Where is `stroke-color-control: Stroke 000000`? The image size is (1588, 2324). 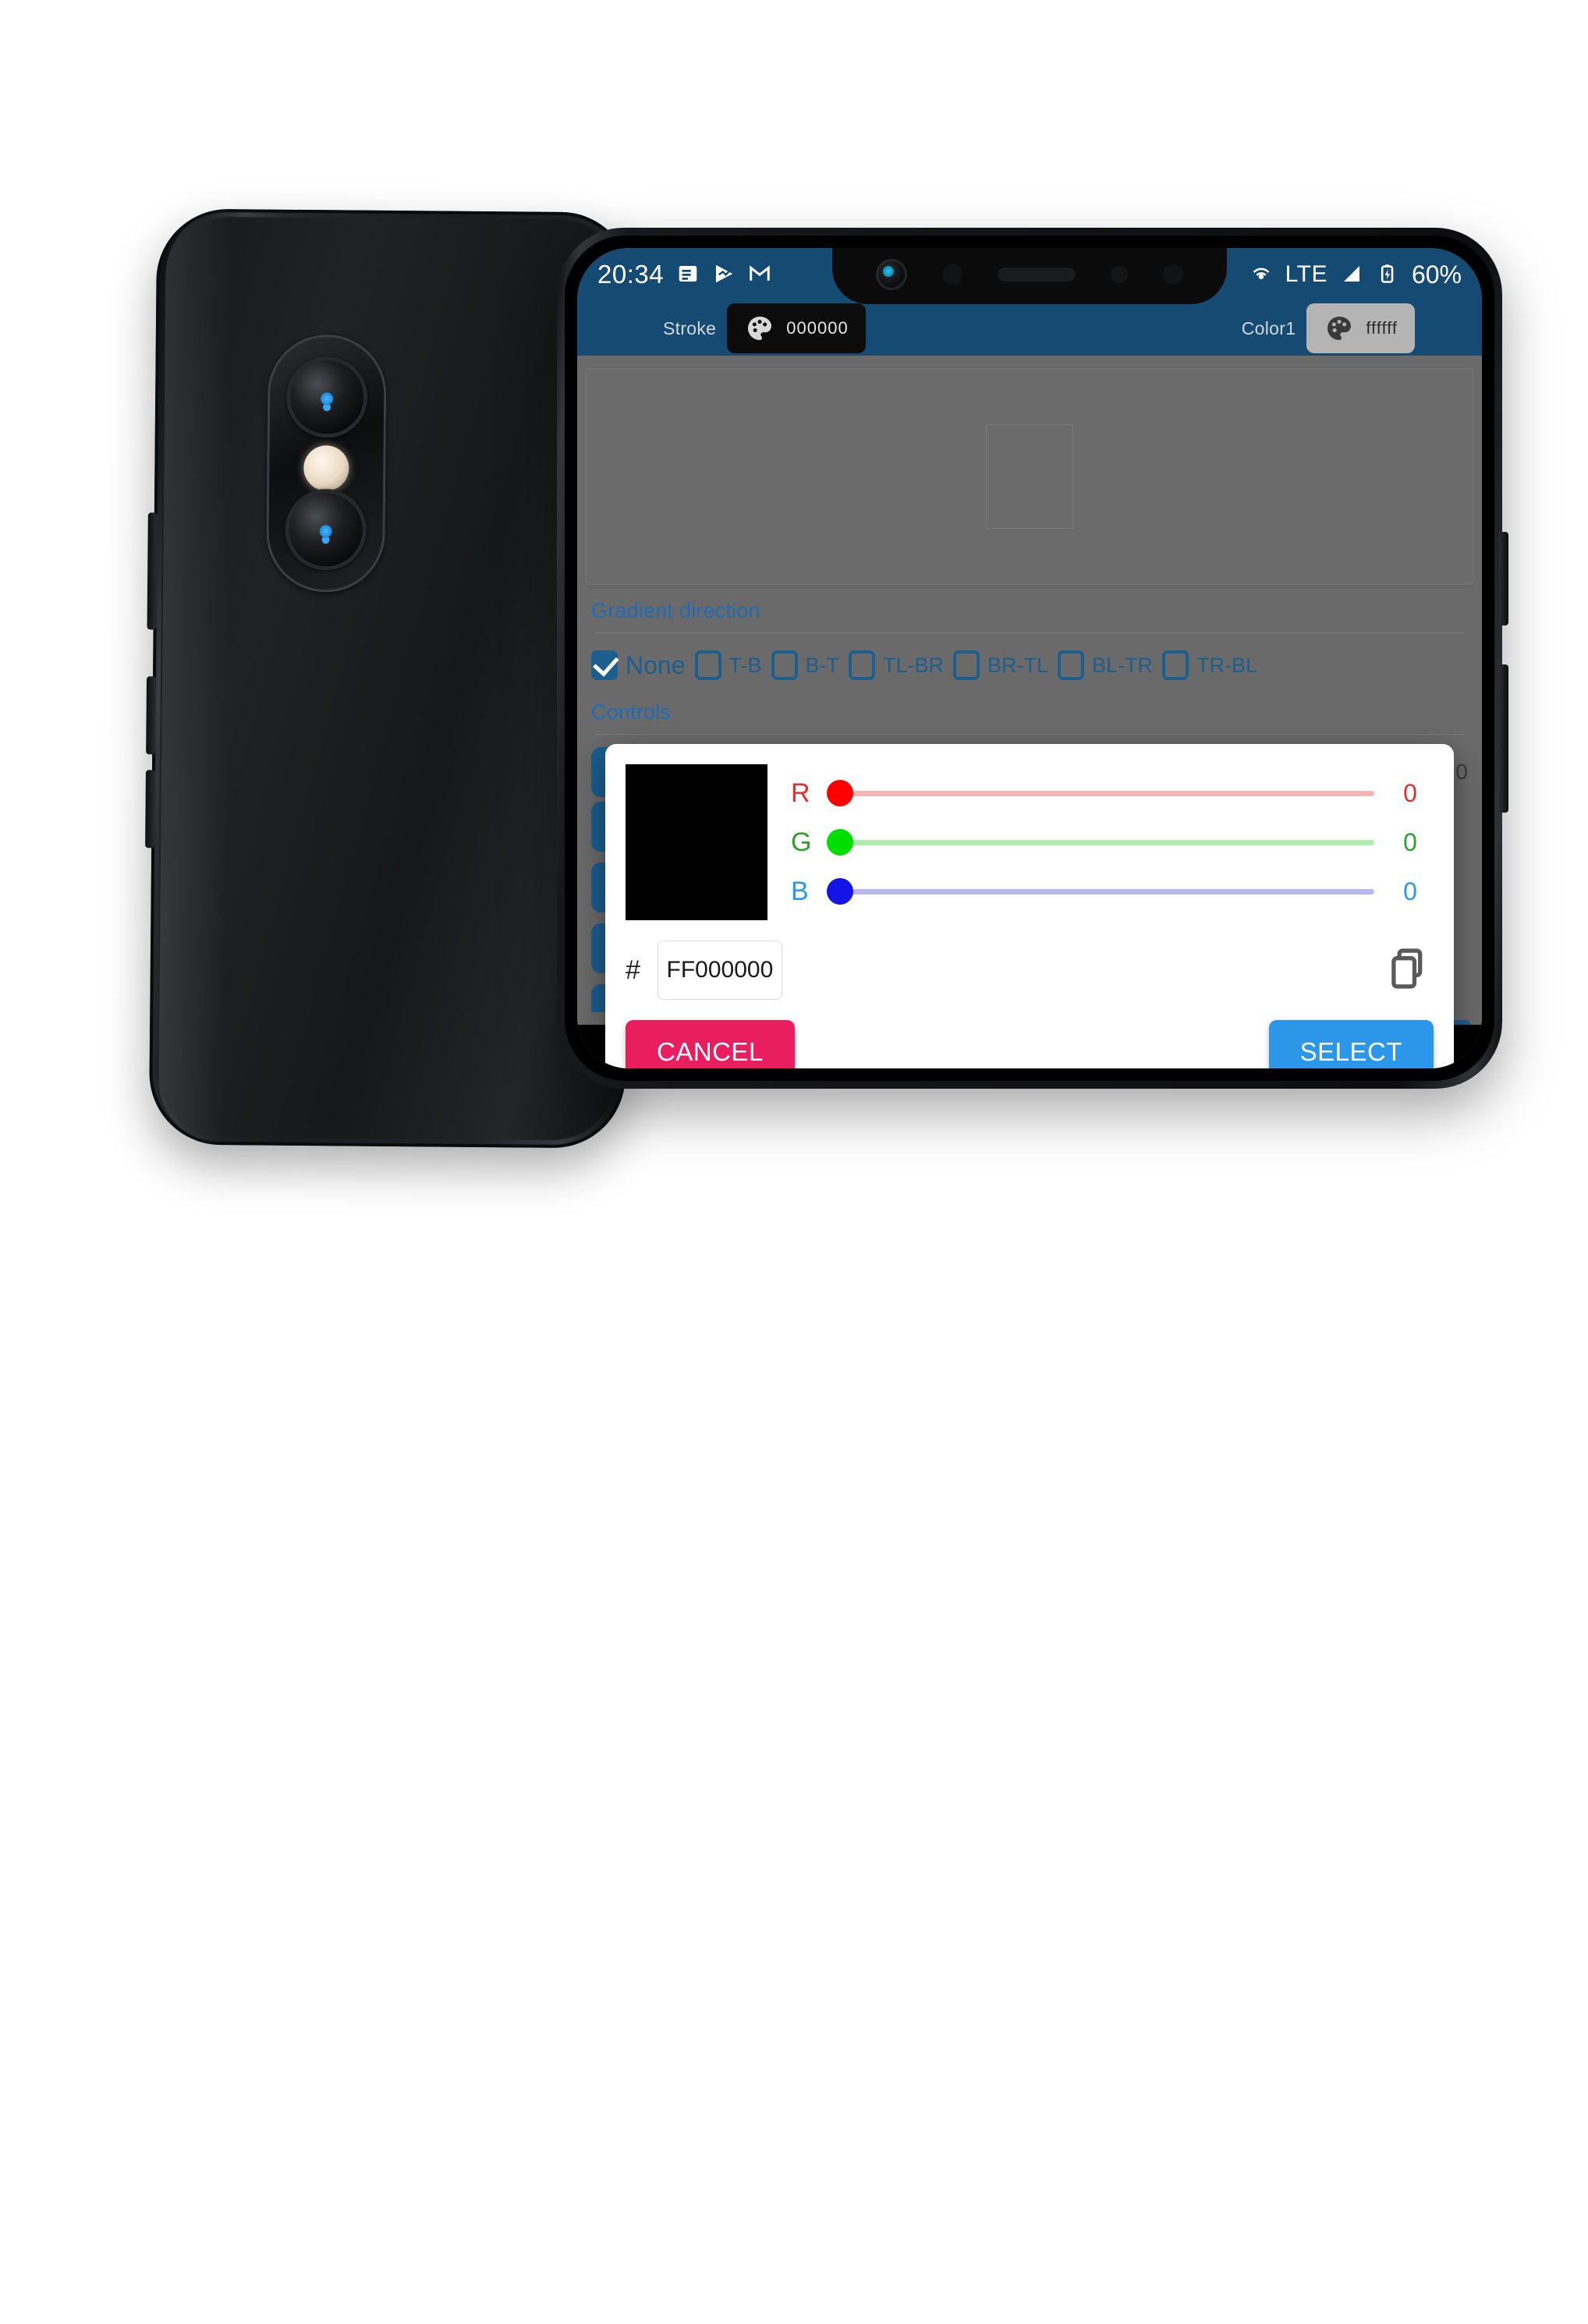 stroke-color-control: Stroke 000000 is located at coordinates (764, 328).